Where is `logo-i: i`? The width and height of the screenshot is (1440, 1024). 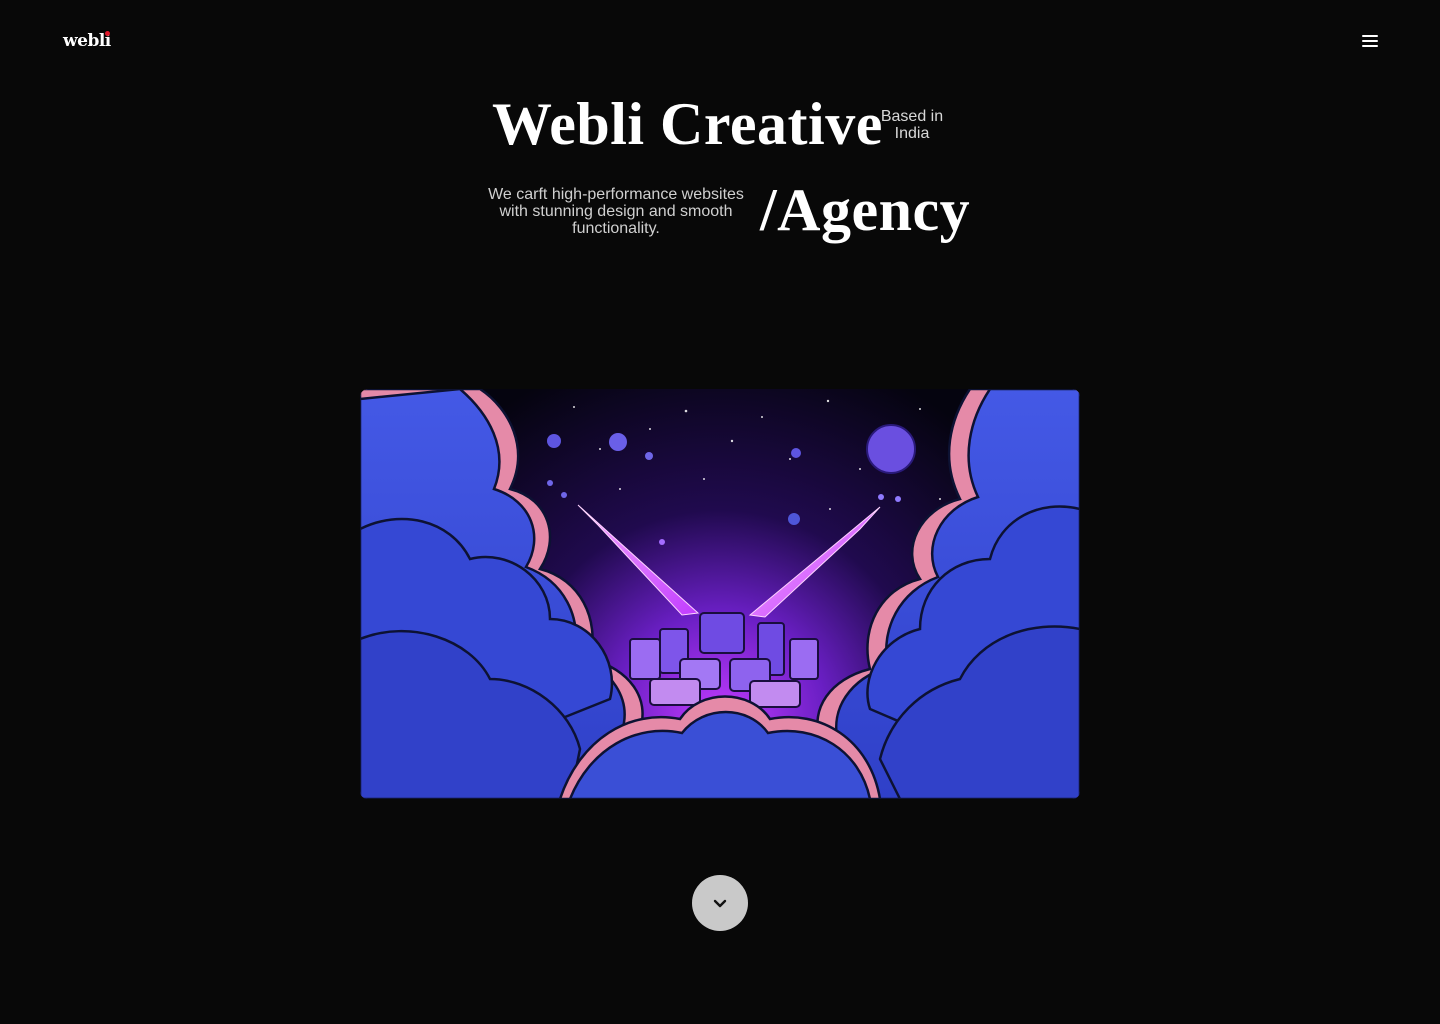 logo-i: i is located at coordinates (107, 41).